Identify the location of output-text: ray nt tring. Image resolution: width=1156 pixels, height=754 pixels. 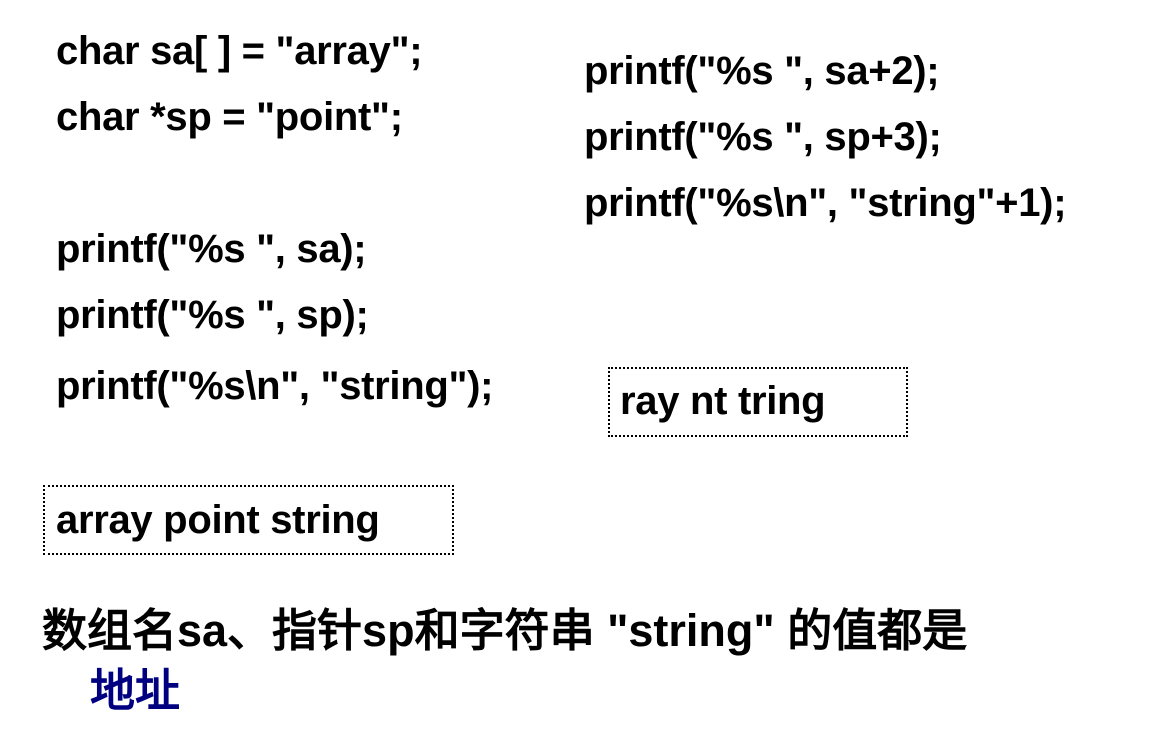
(723, 401).